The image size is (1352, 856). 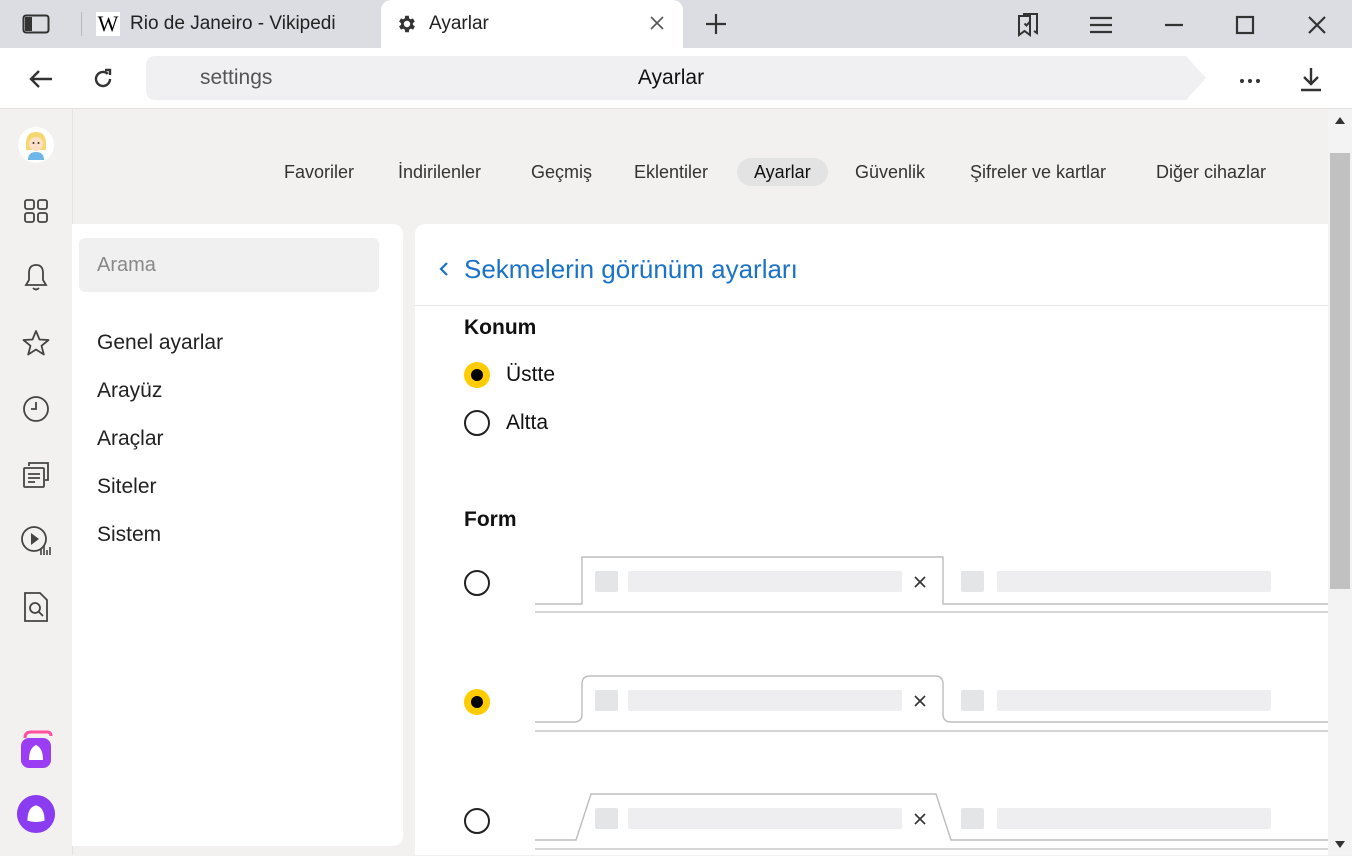 I want to click on radio-top-label: Üstte, so click(x=531, y=374).